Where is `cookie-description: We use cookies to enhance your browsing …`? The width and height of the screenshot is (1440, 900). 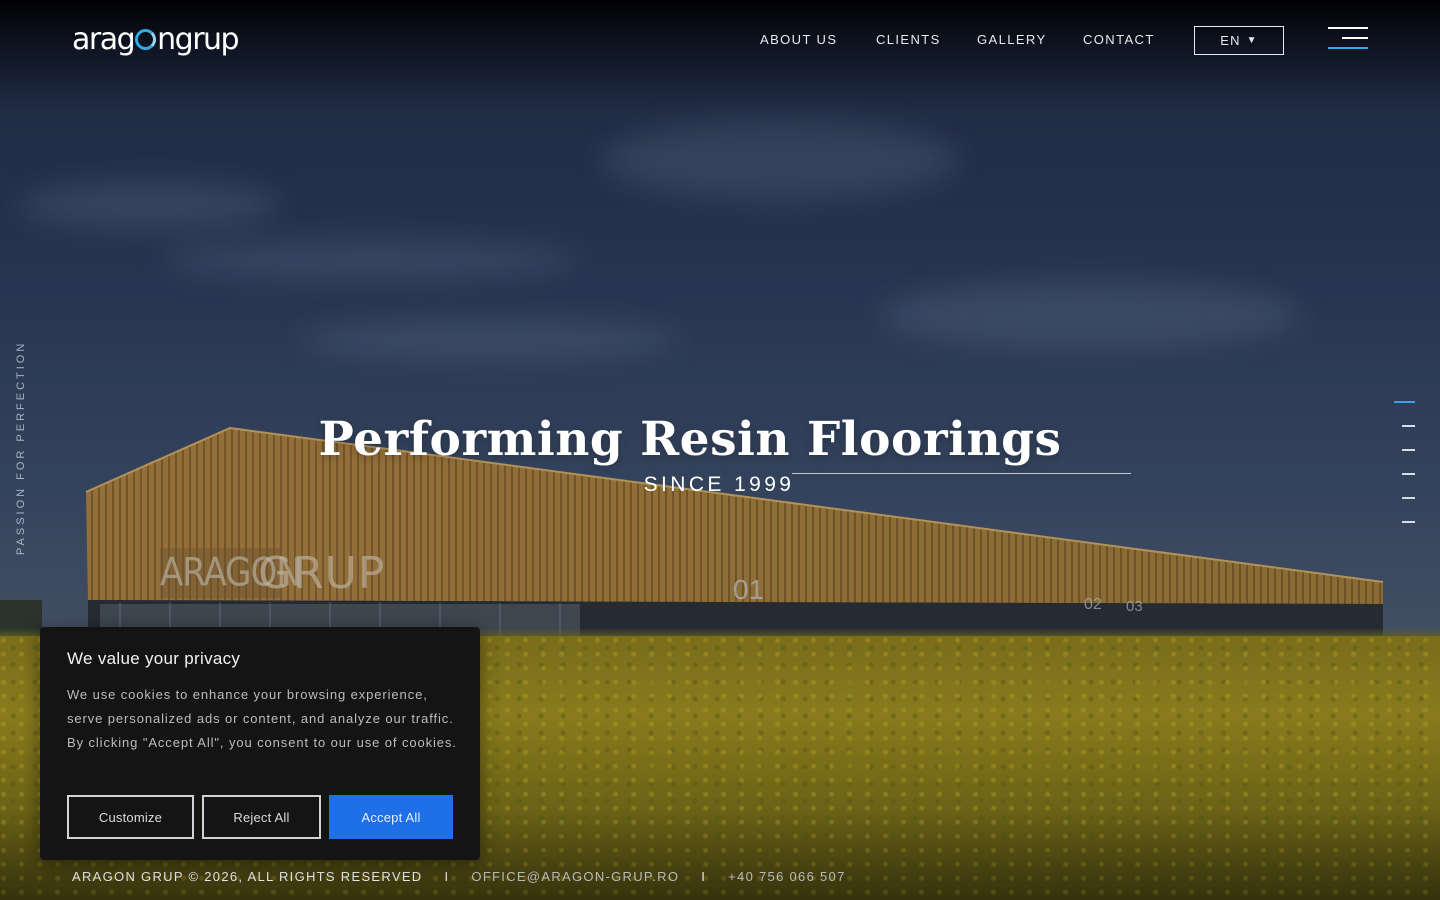
cookie-description: We use cookies to enhance your browsing … is located at coordinates (262, 718).